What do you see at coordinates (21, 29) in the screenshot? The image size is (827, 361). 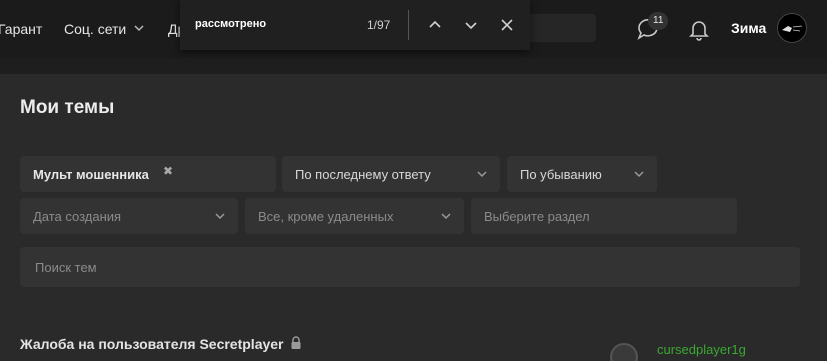 I see `nav-item-garant: Гарант` at bounding box center [21, 29].